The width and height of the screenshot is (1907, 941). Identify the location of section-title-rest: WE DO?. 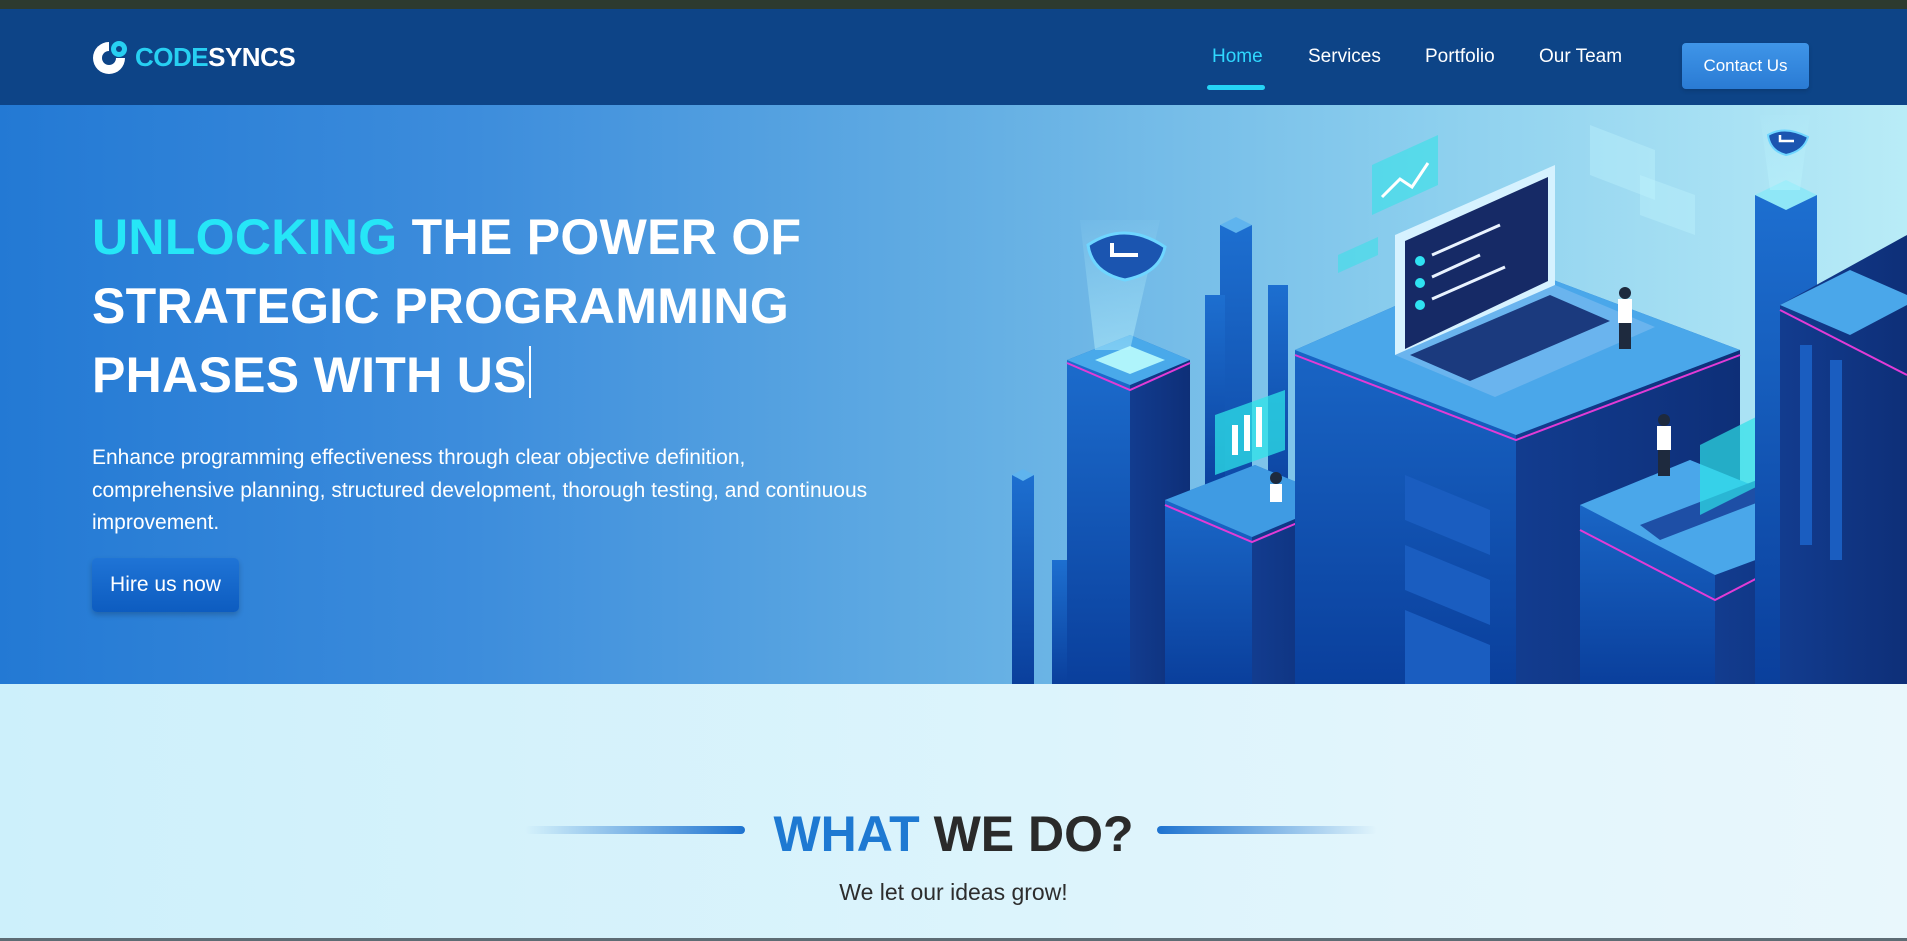
(1026, 834).